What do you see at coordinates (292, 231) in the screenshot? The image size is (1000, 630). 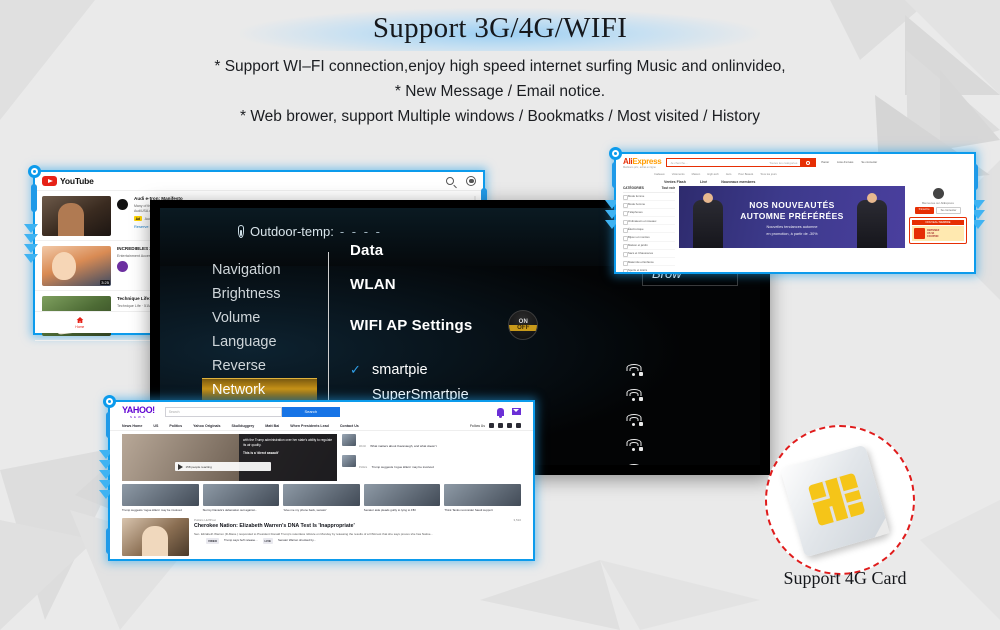 I see `outdoor-temp-label: Outdoor-temp:` at bounding box center [292, 231].